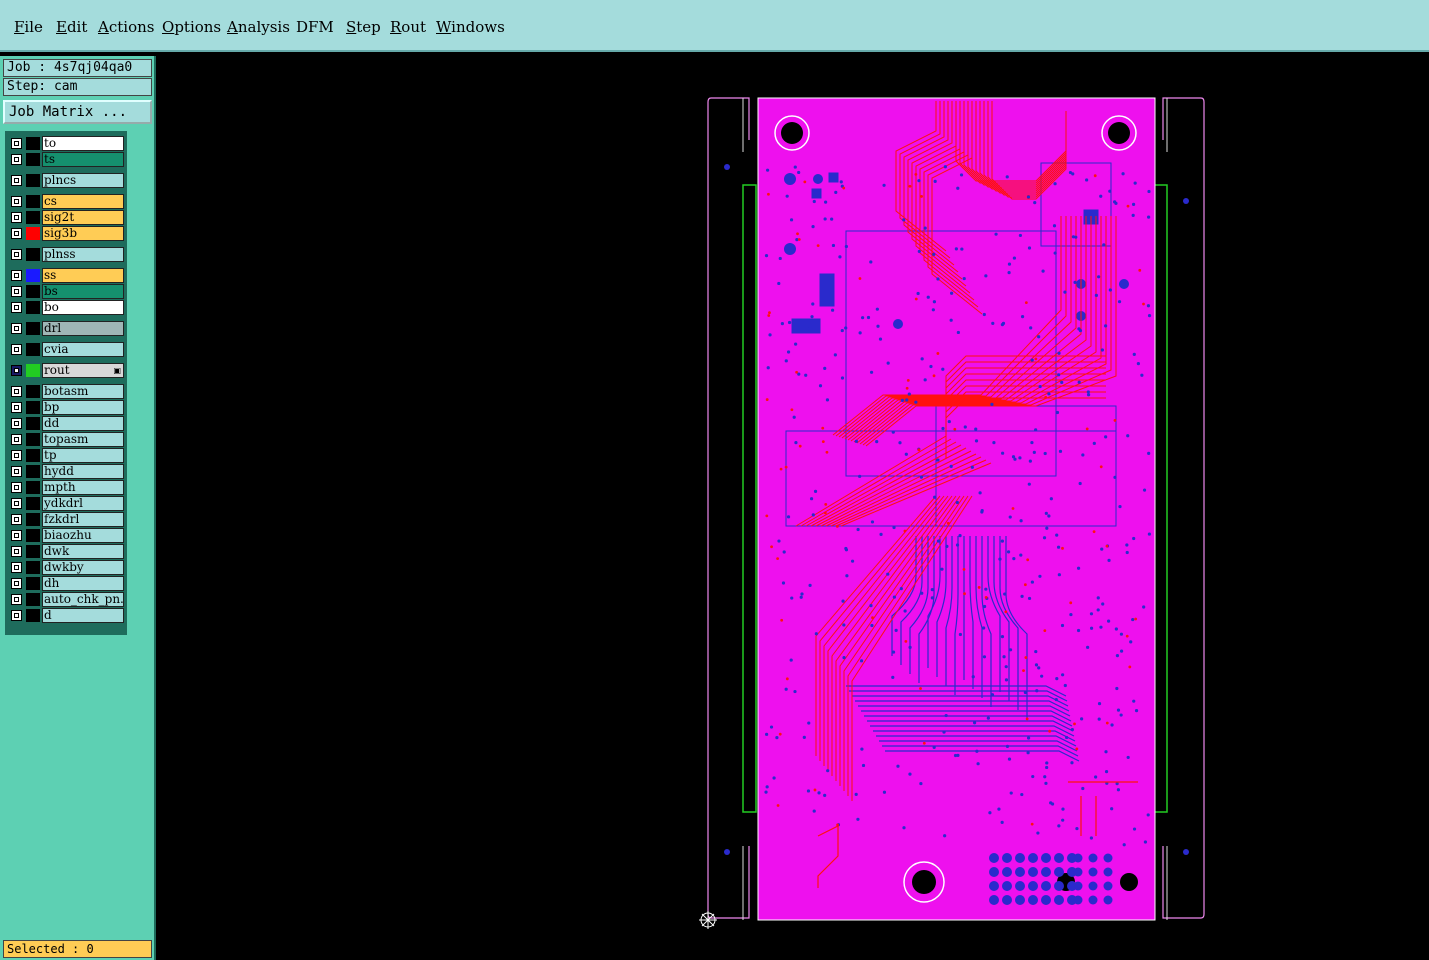 The image size is (1429, 960). What do you see at coordinates (470, 27) in the screenshot?
I see `menu-windows: Windows` at bounding box center [470, 27].